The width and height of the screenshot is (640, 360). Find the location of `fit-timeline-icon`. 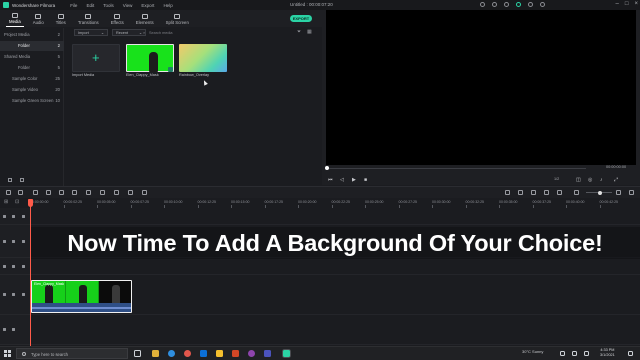

fit-timeline-icon is located at coordinates (631, 192).